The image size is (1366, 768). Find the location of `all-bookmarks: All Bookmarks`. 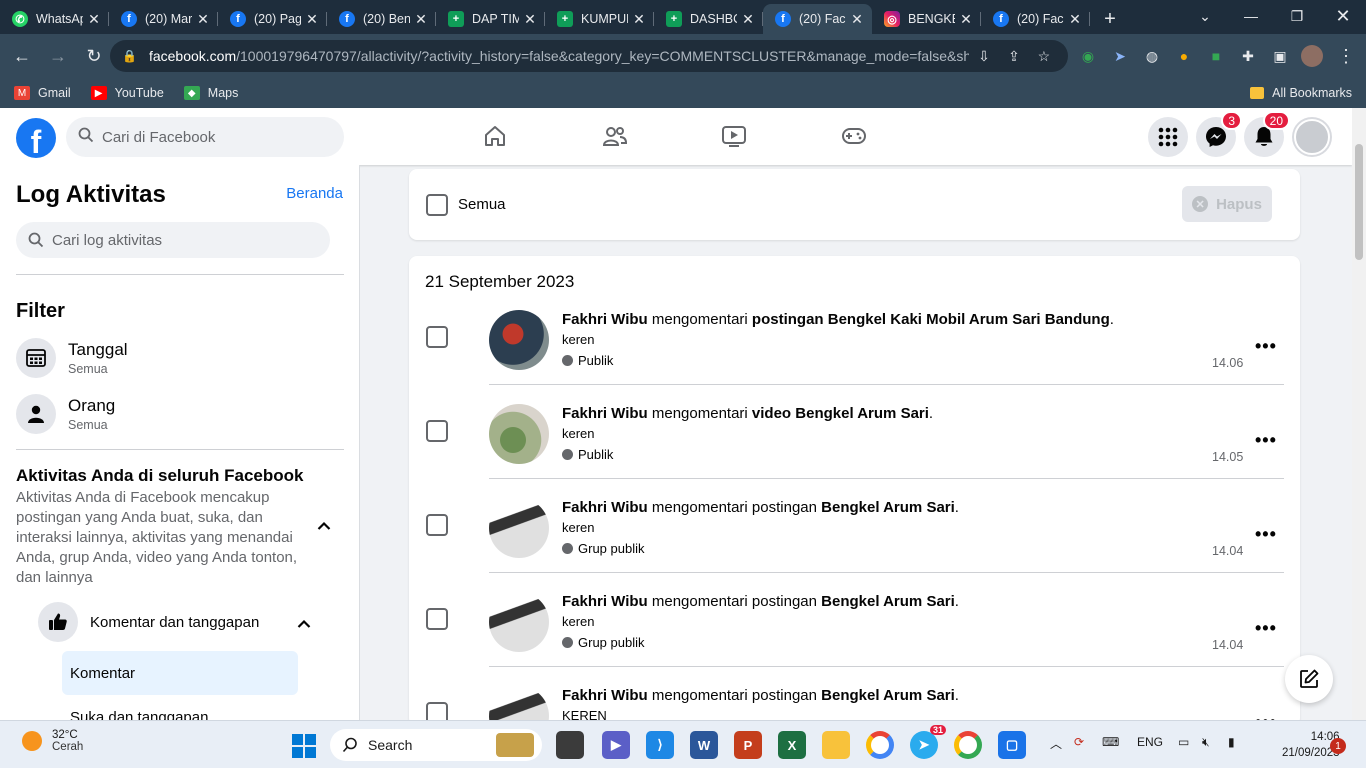

all-bookmarks: All Bookmarks is located at coordinates (1301, 93).